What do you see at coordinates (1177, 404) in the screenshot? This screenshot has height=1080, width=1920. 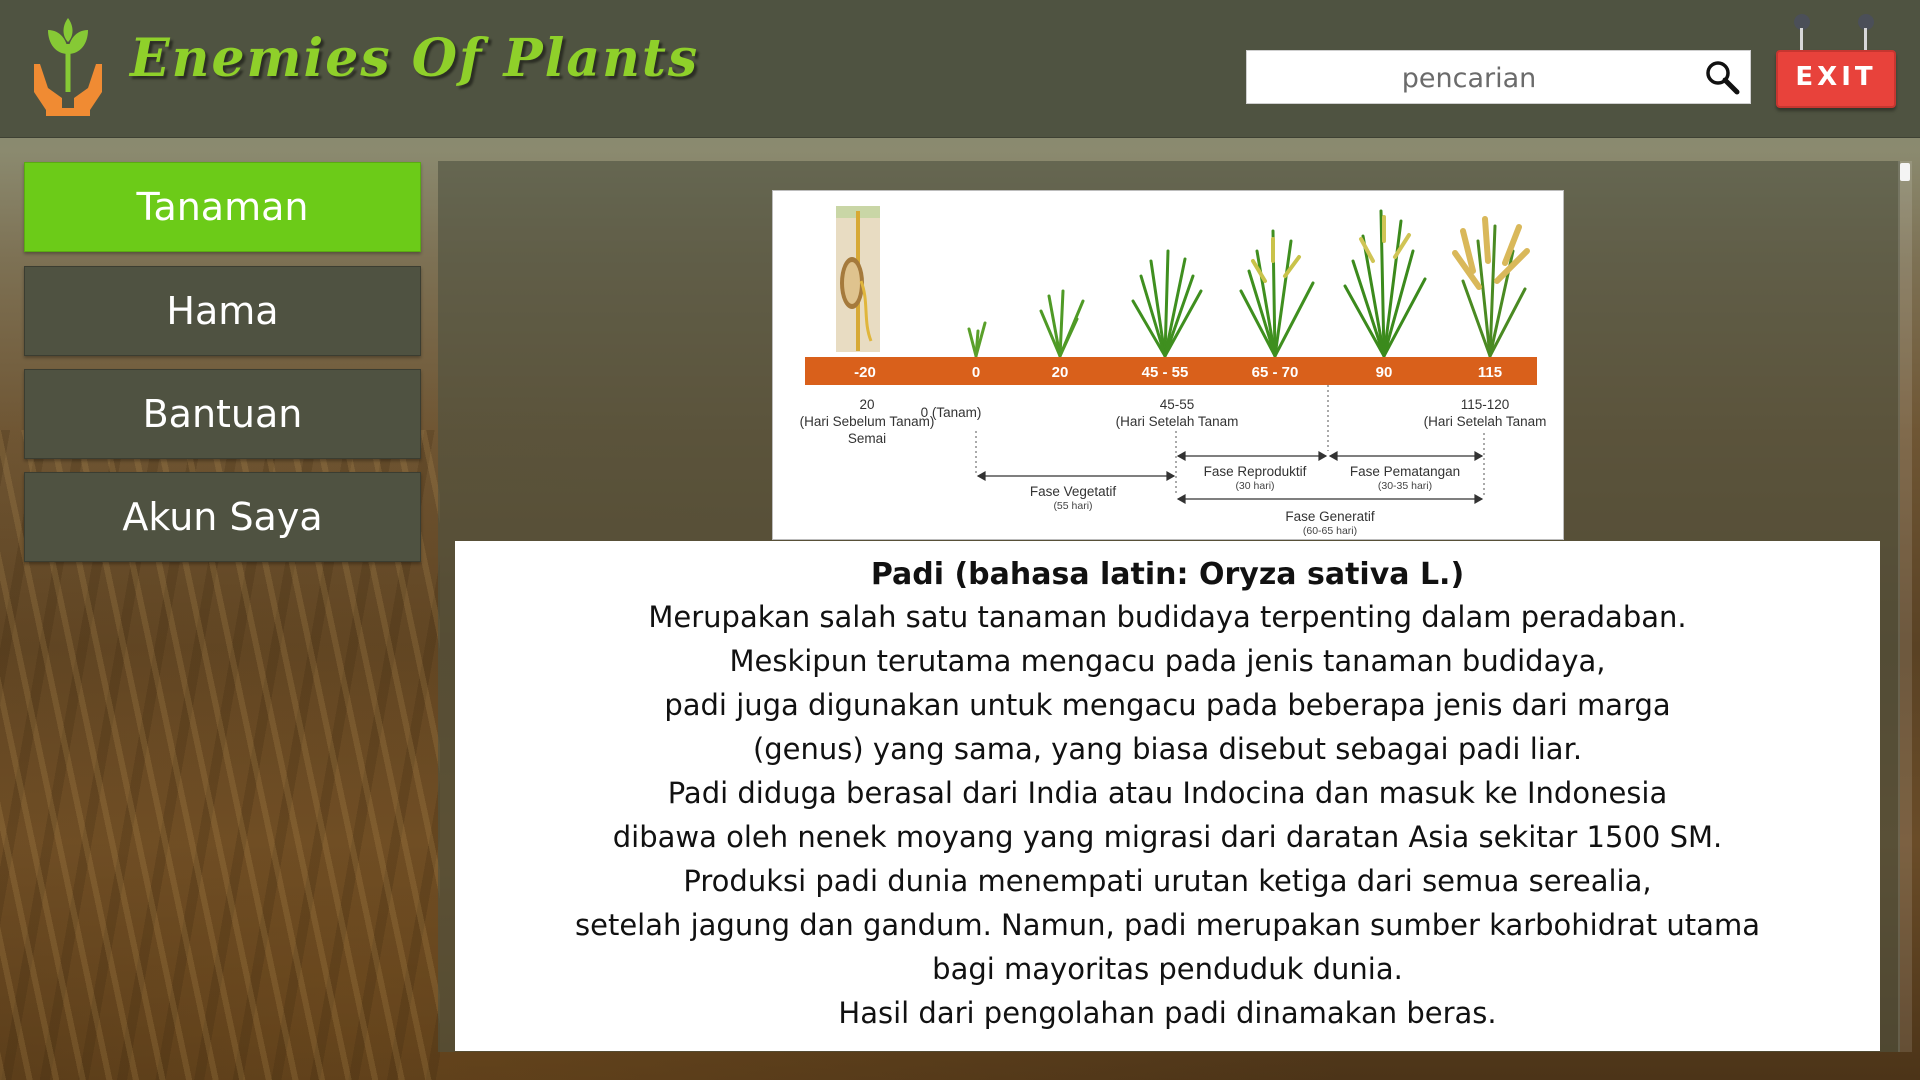 I see `mid-note: 45-55` at bounding box center [1177, 404].